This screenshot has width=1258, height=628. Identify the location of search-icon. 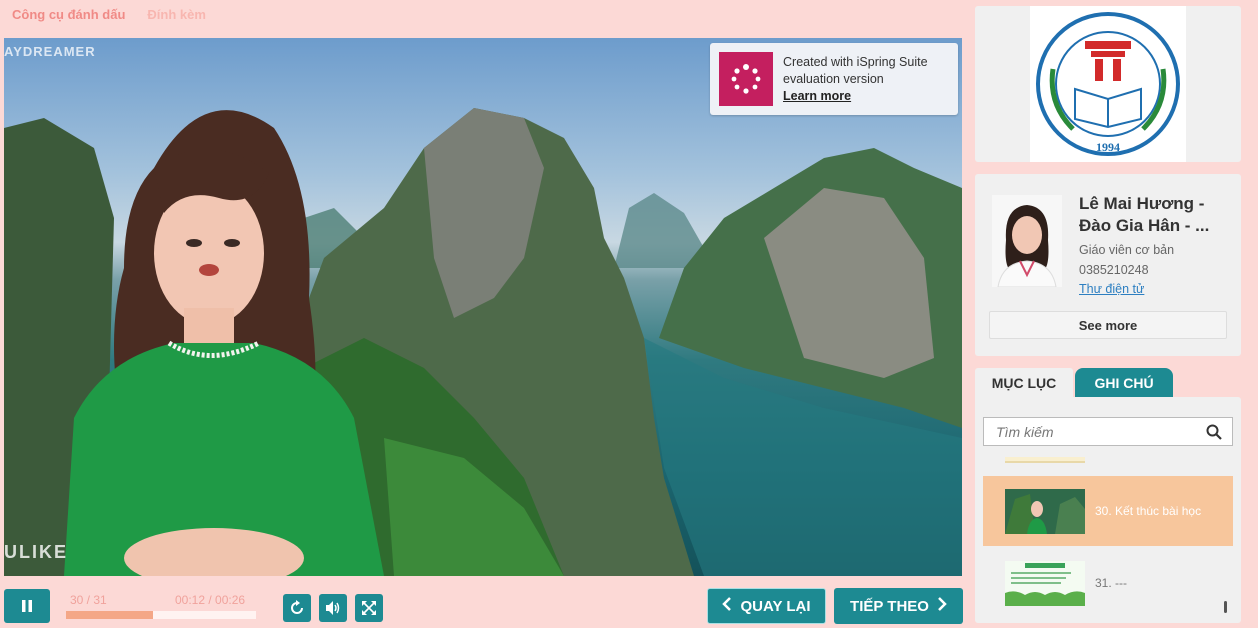
(1214, 433).